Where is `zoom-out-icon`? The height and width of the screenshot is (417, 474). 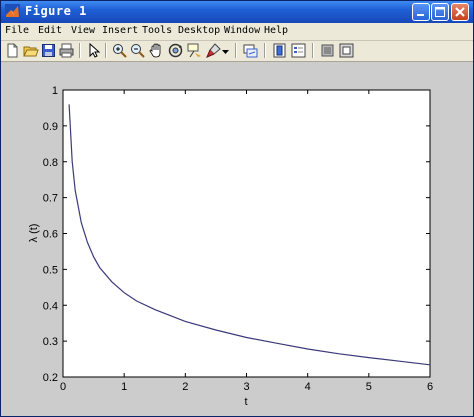 zoom-out-icon is located at coordinates (137, 50).